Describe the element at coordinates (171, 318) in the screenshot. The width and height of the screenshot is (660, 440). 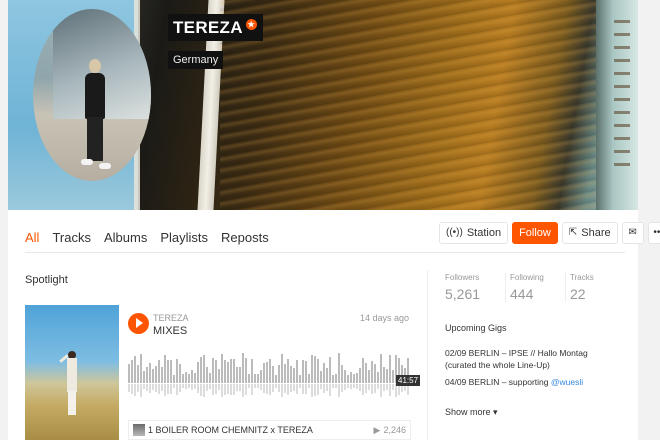
I see `track-artist: TEREZA` at that location.